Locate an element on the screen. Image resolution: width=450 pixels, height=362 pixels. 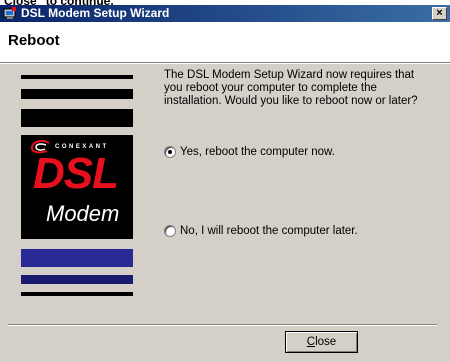
close-button: Close is located at coordinates (321, 342).